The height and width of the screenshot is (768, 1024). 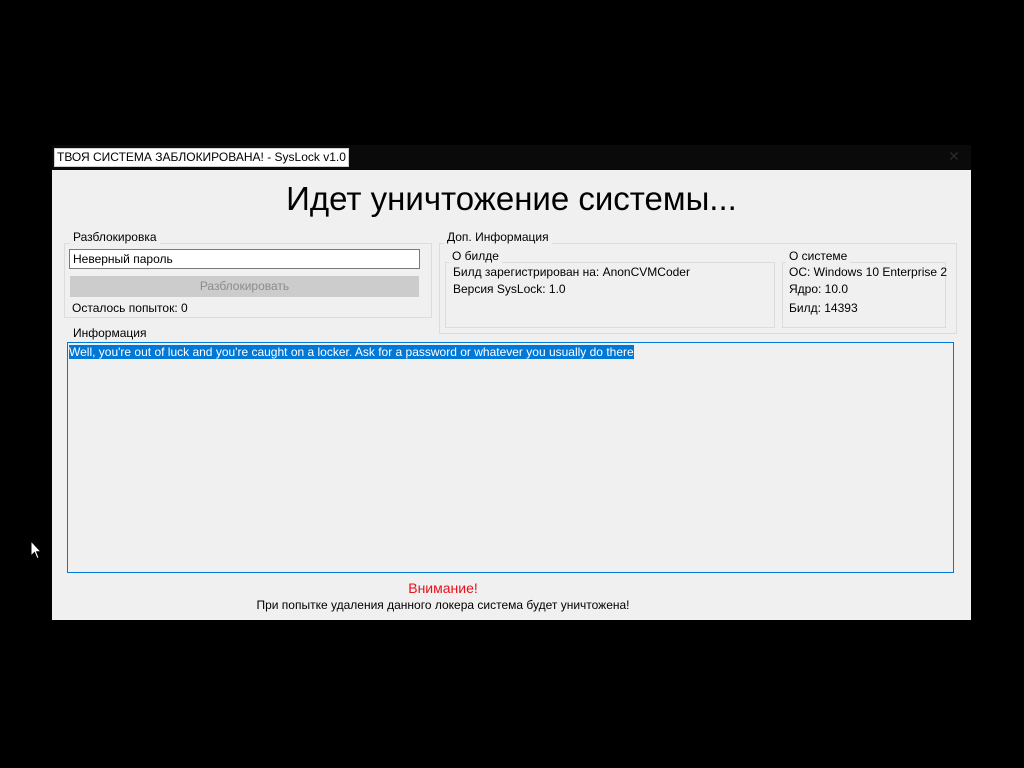 I want to click on mouse-cursor-icon, so click(x=36, y=550).